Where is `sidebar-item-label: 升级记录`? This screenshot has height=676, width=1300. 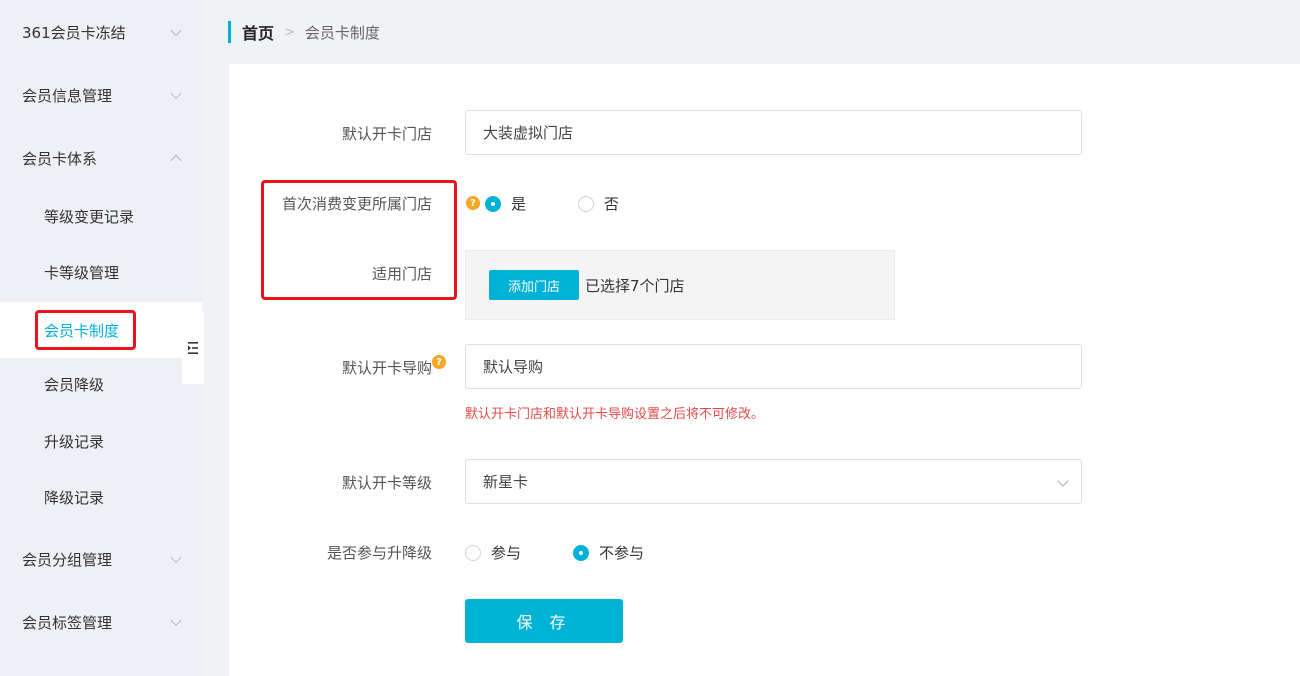
sidebar-item-label: 升级记录 is located at coordinates (74, 441).